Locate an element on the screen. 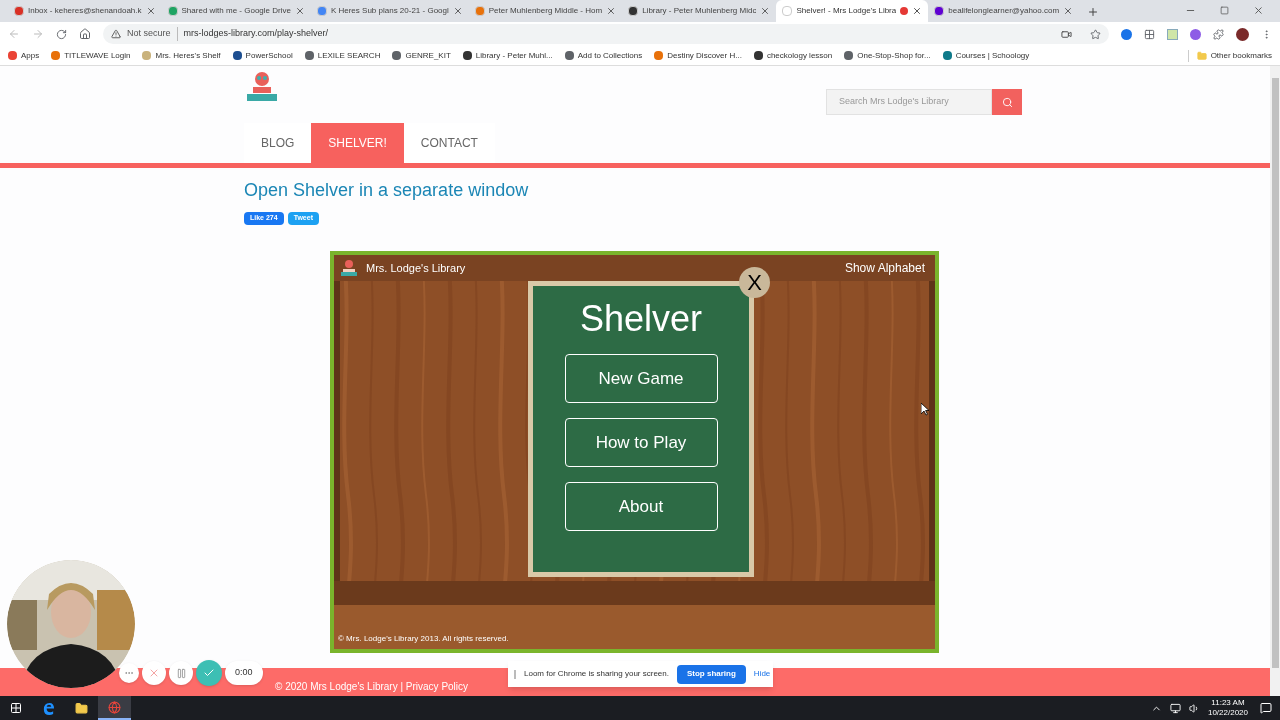 The width and height of the screenshot is (1280, 720). menu-button: New Game is located at coordinates (641, 378).